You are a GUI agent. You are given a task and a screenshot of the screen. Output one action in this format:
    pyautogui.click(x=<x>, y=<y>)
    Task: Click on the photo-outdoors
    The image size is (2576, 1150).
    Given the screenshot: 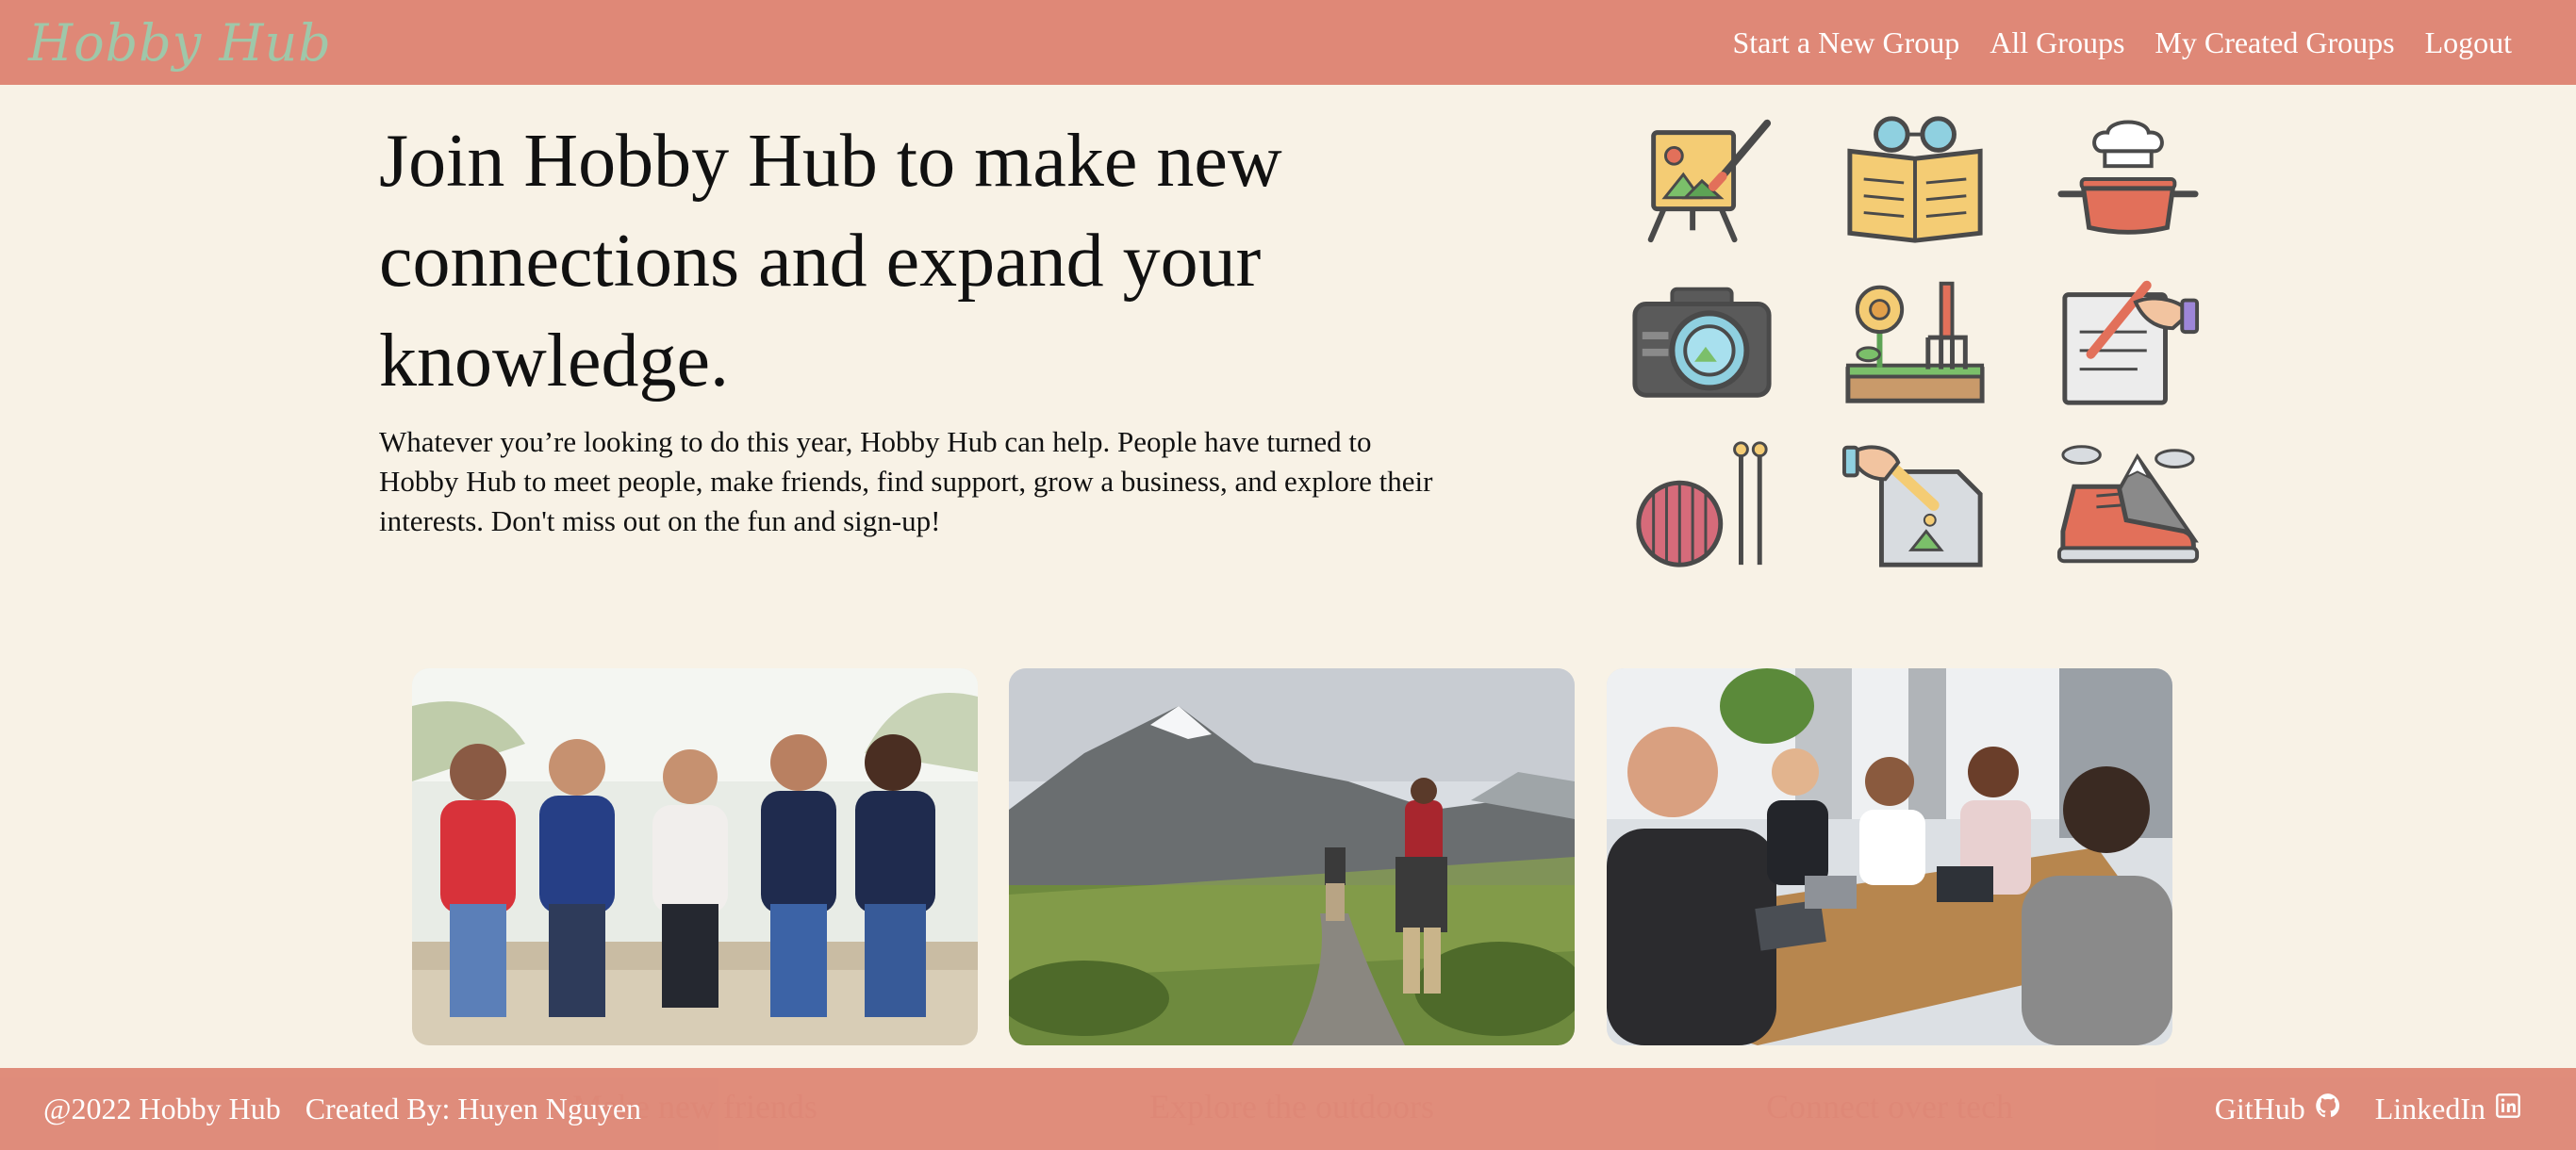 What is the action you would take?
    pyautogui.click(x=1292, y=857)
    